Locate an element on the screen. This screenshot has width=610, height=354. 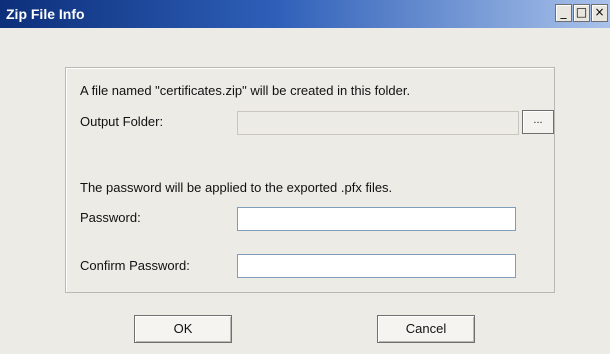
window-title: Zip File Info is located at coordinates (45, 14).